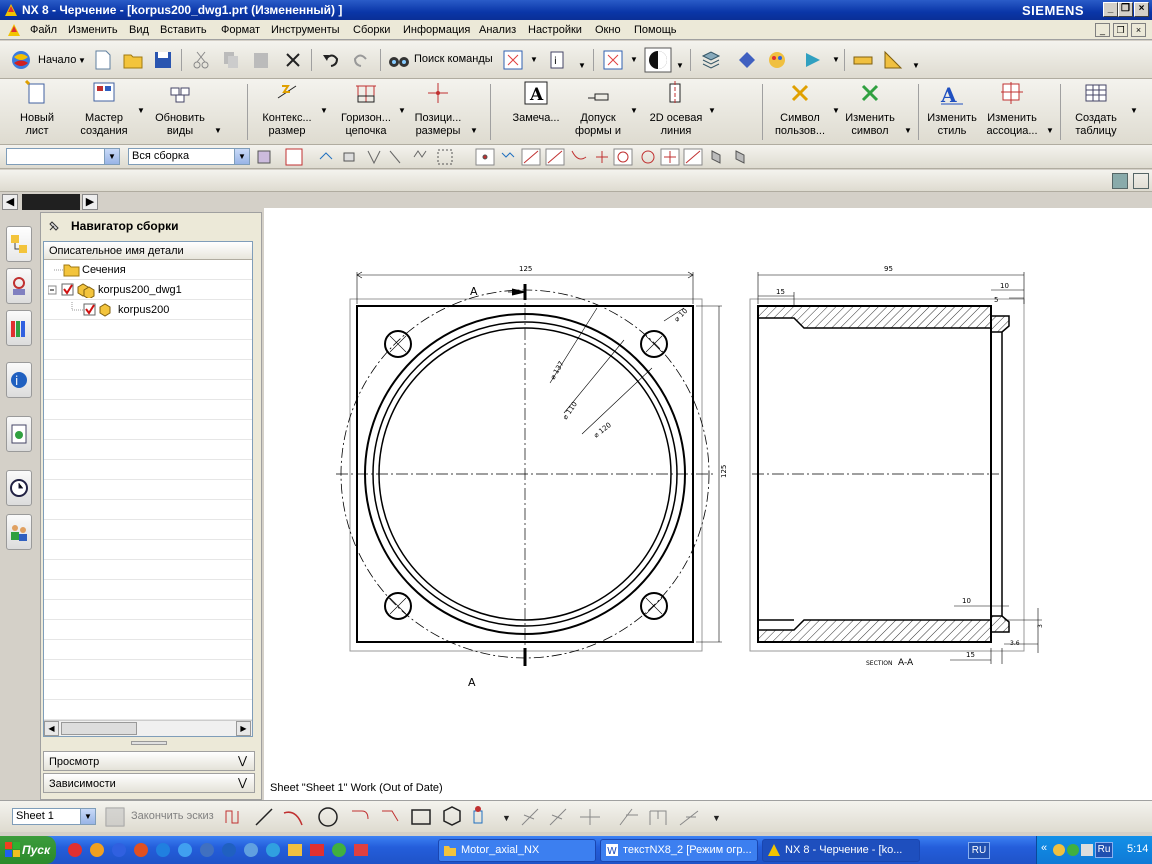 The height and width of the screenshot is (864, 1152). What do you see at coordinates (133, 60) in the screenshot?
I see `open-folder-icon` at bounding box center [133, 60].